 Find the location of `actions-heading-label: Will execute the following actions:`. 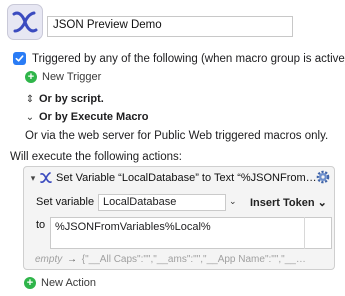

actions-heading-label: Will execute the following actions: is located at coordinates (96, 157).